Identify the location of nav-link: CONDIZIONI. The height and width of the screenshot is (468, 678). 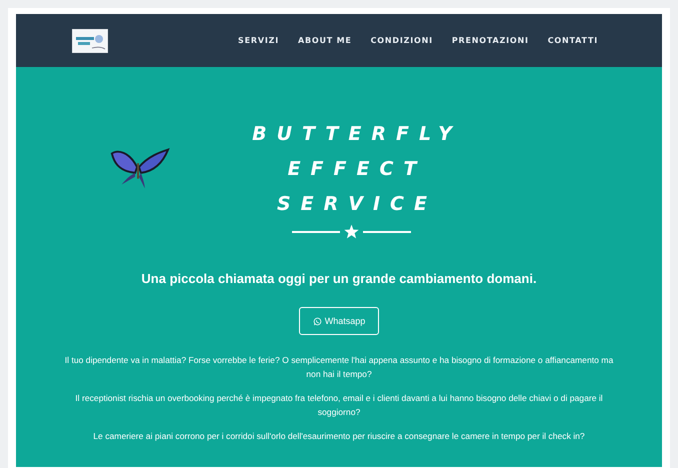
(401, 40).